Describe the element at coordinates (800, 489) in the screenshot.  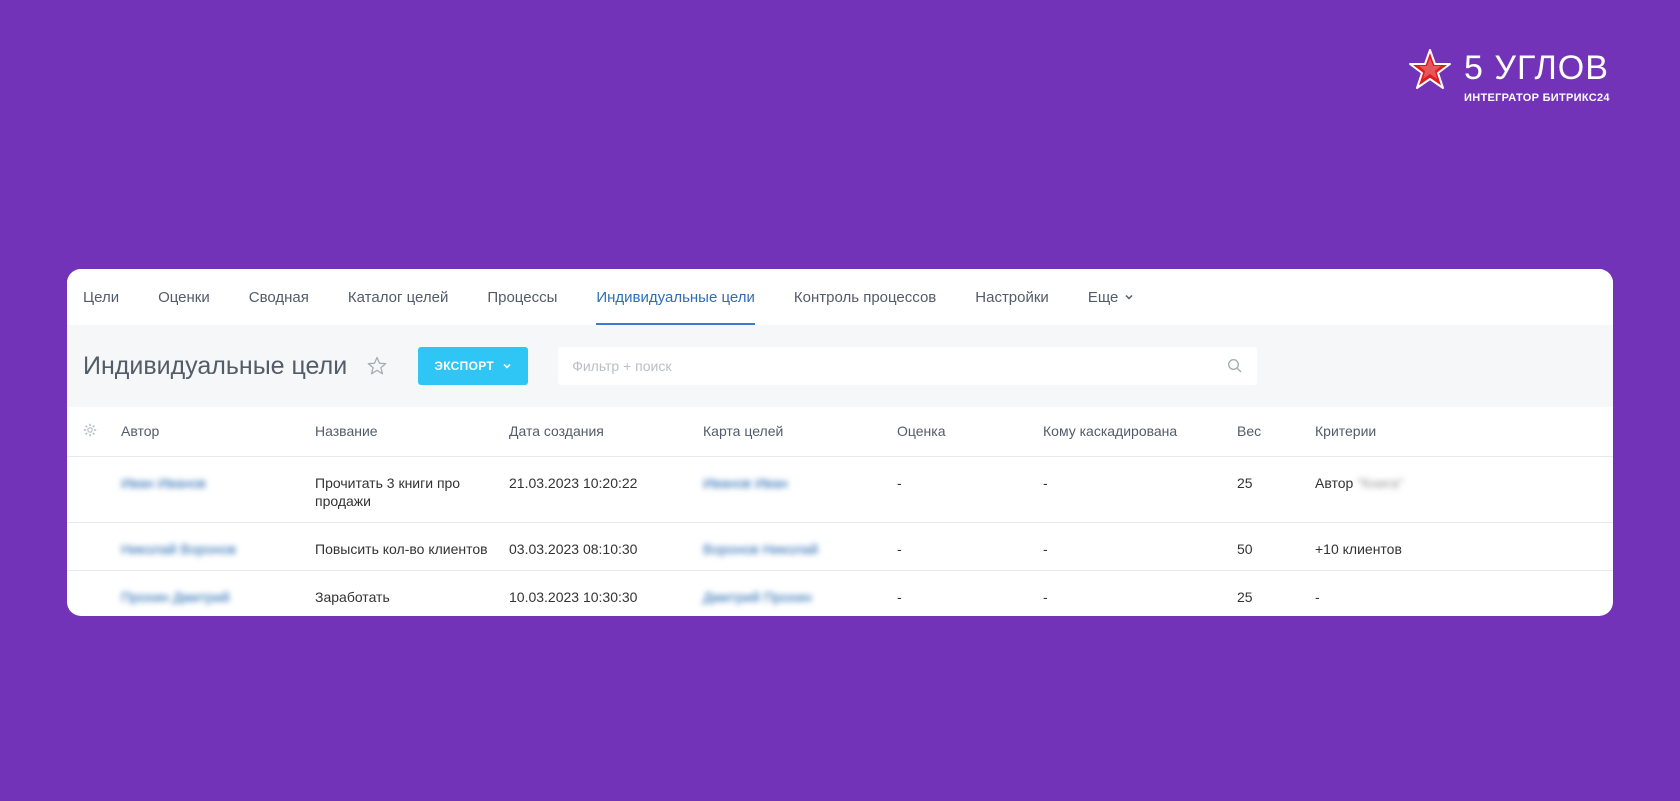
I see `goal-map-cell: Иванов Иван` at that location.